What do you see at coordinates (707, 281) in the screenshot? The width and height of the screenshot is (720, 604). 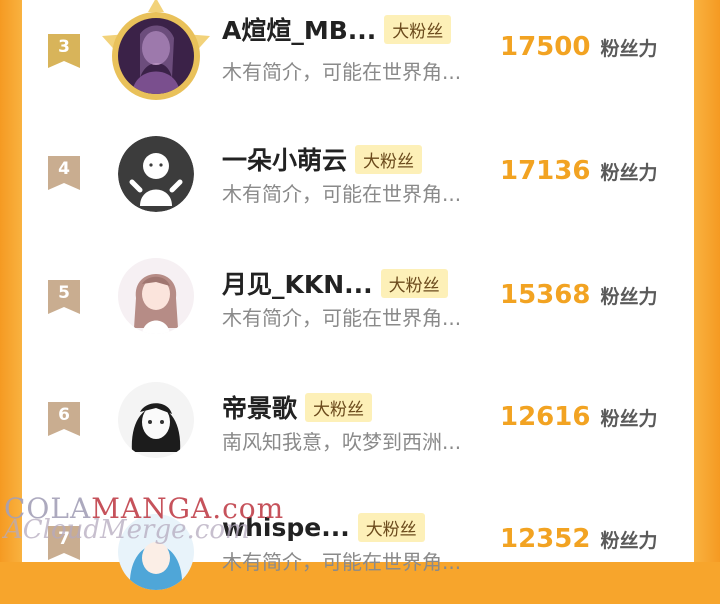 I see `right-frame` at bounding box center [707, 281].